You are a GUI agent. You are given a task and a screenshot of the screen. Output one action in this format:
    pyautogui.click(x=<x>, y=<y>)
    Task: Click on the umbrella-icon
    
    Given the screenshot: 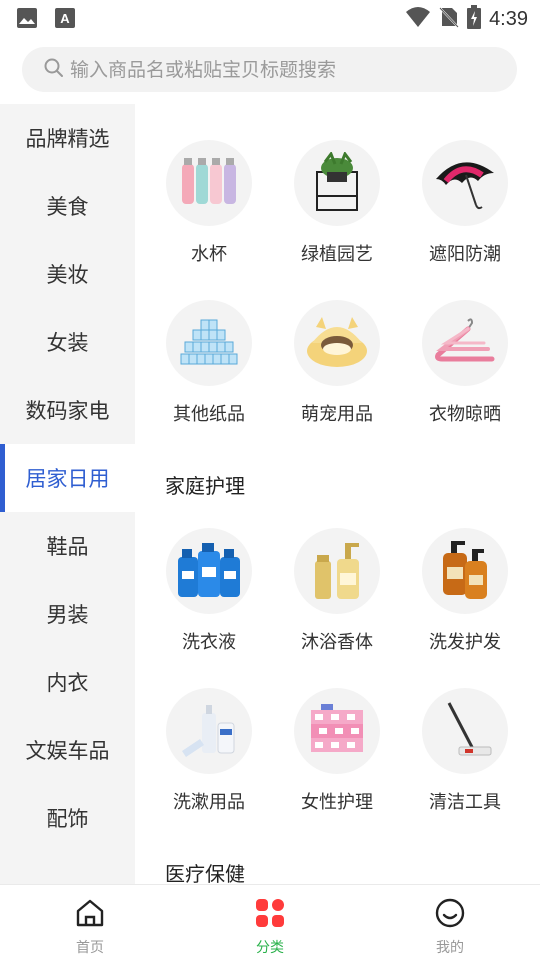 What is the action you would take?
    pyautogui.click(x=465, y=183)
    